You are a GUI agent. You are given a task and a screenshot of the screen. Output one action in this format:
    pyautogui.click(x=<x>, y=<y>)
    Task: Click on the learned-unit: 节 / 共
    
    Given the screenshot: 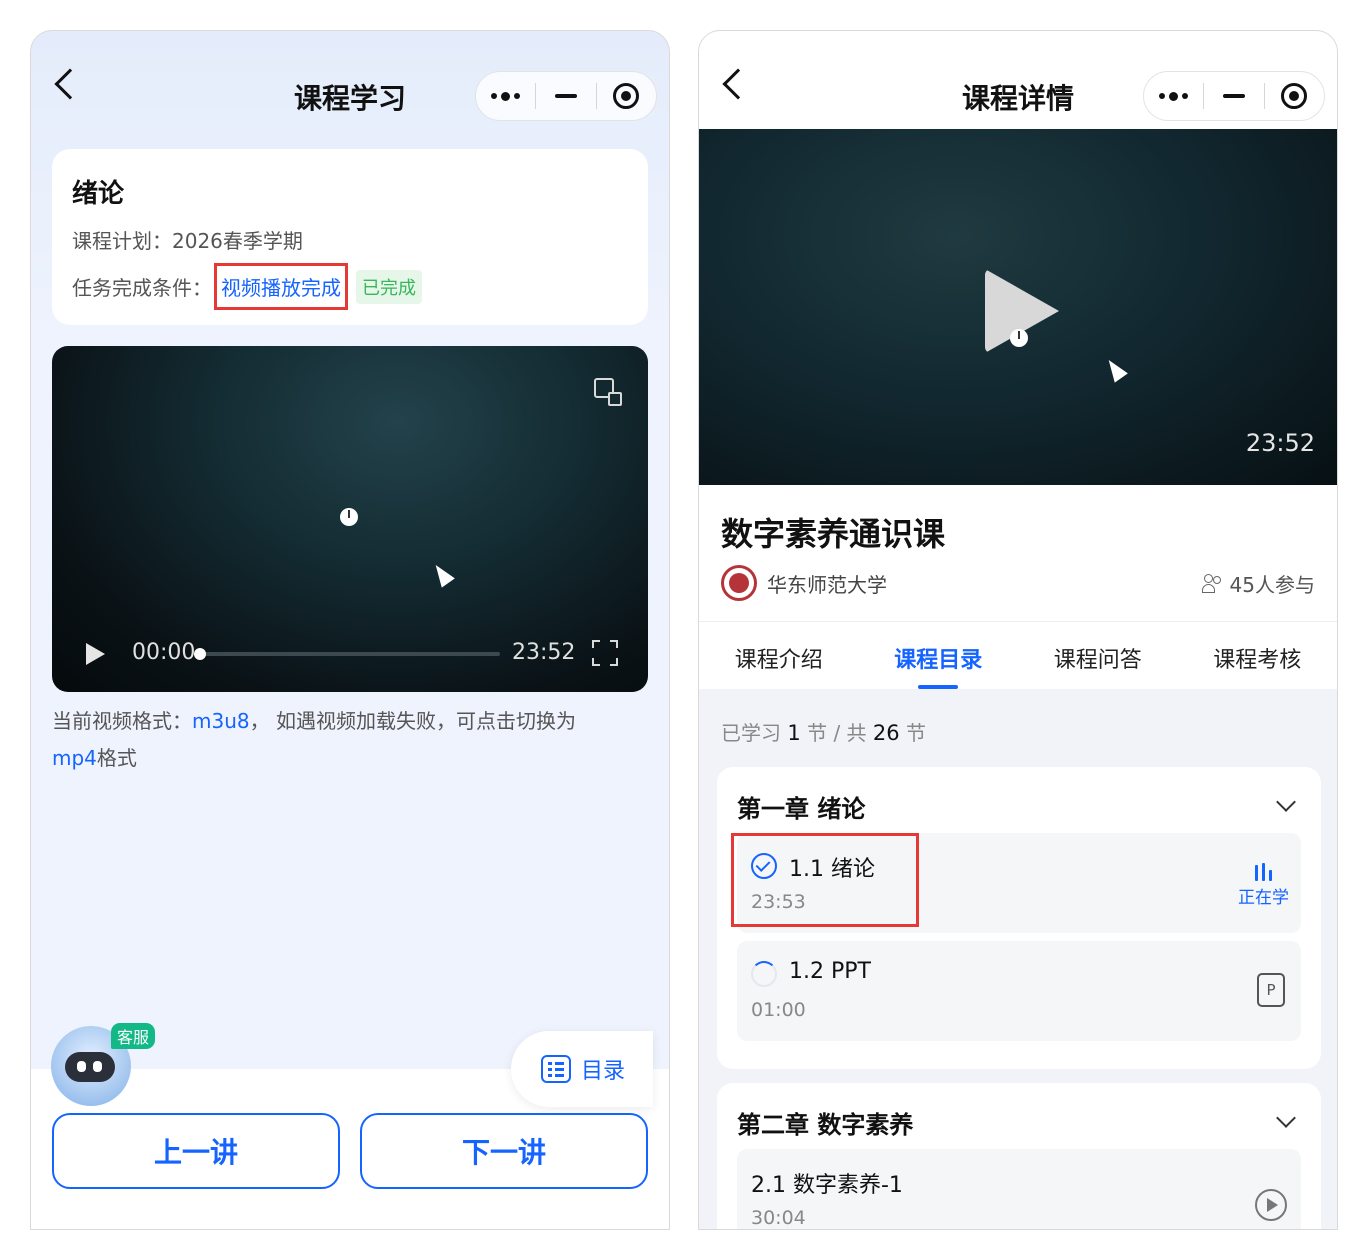 What is the action you would take?
    pyautogui.click(x=837, y=733)
    